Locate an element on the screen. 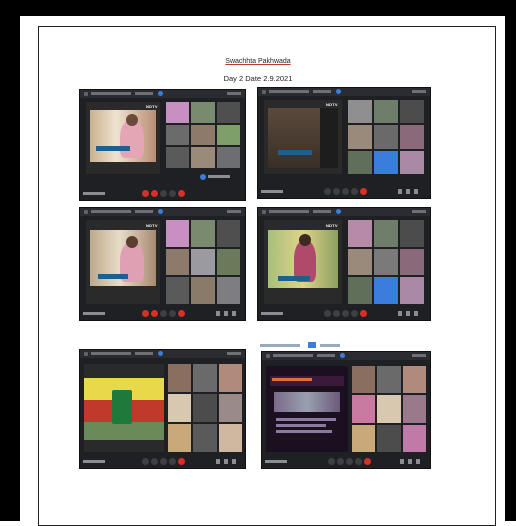 Image resolution: width=516 pixels, height=526 pixels. meeting-screenshot-2: NDTV is located at coordinates (344, 143).